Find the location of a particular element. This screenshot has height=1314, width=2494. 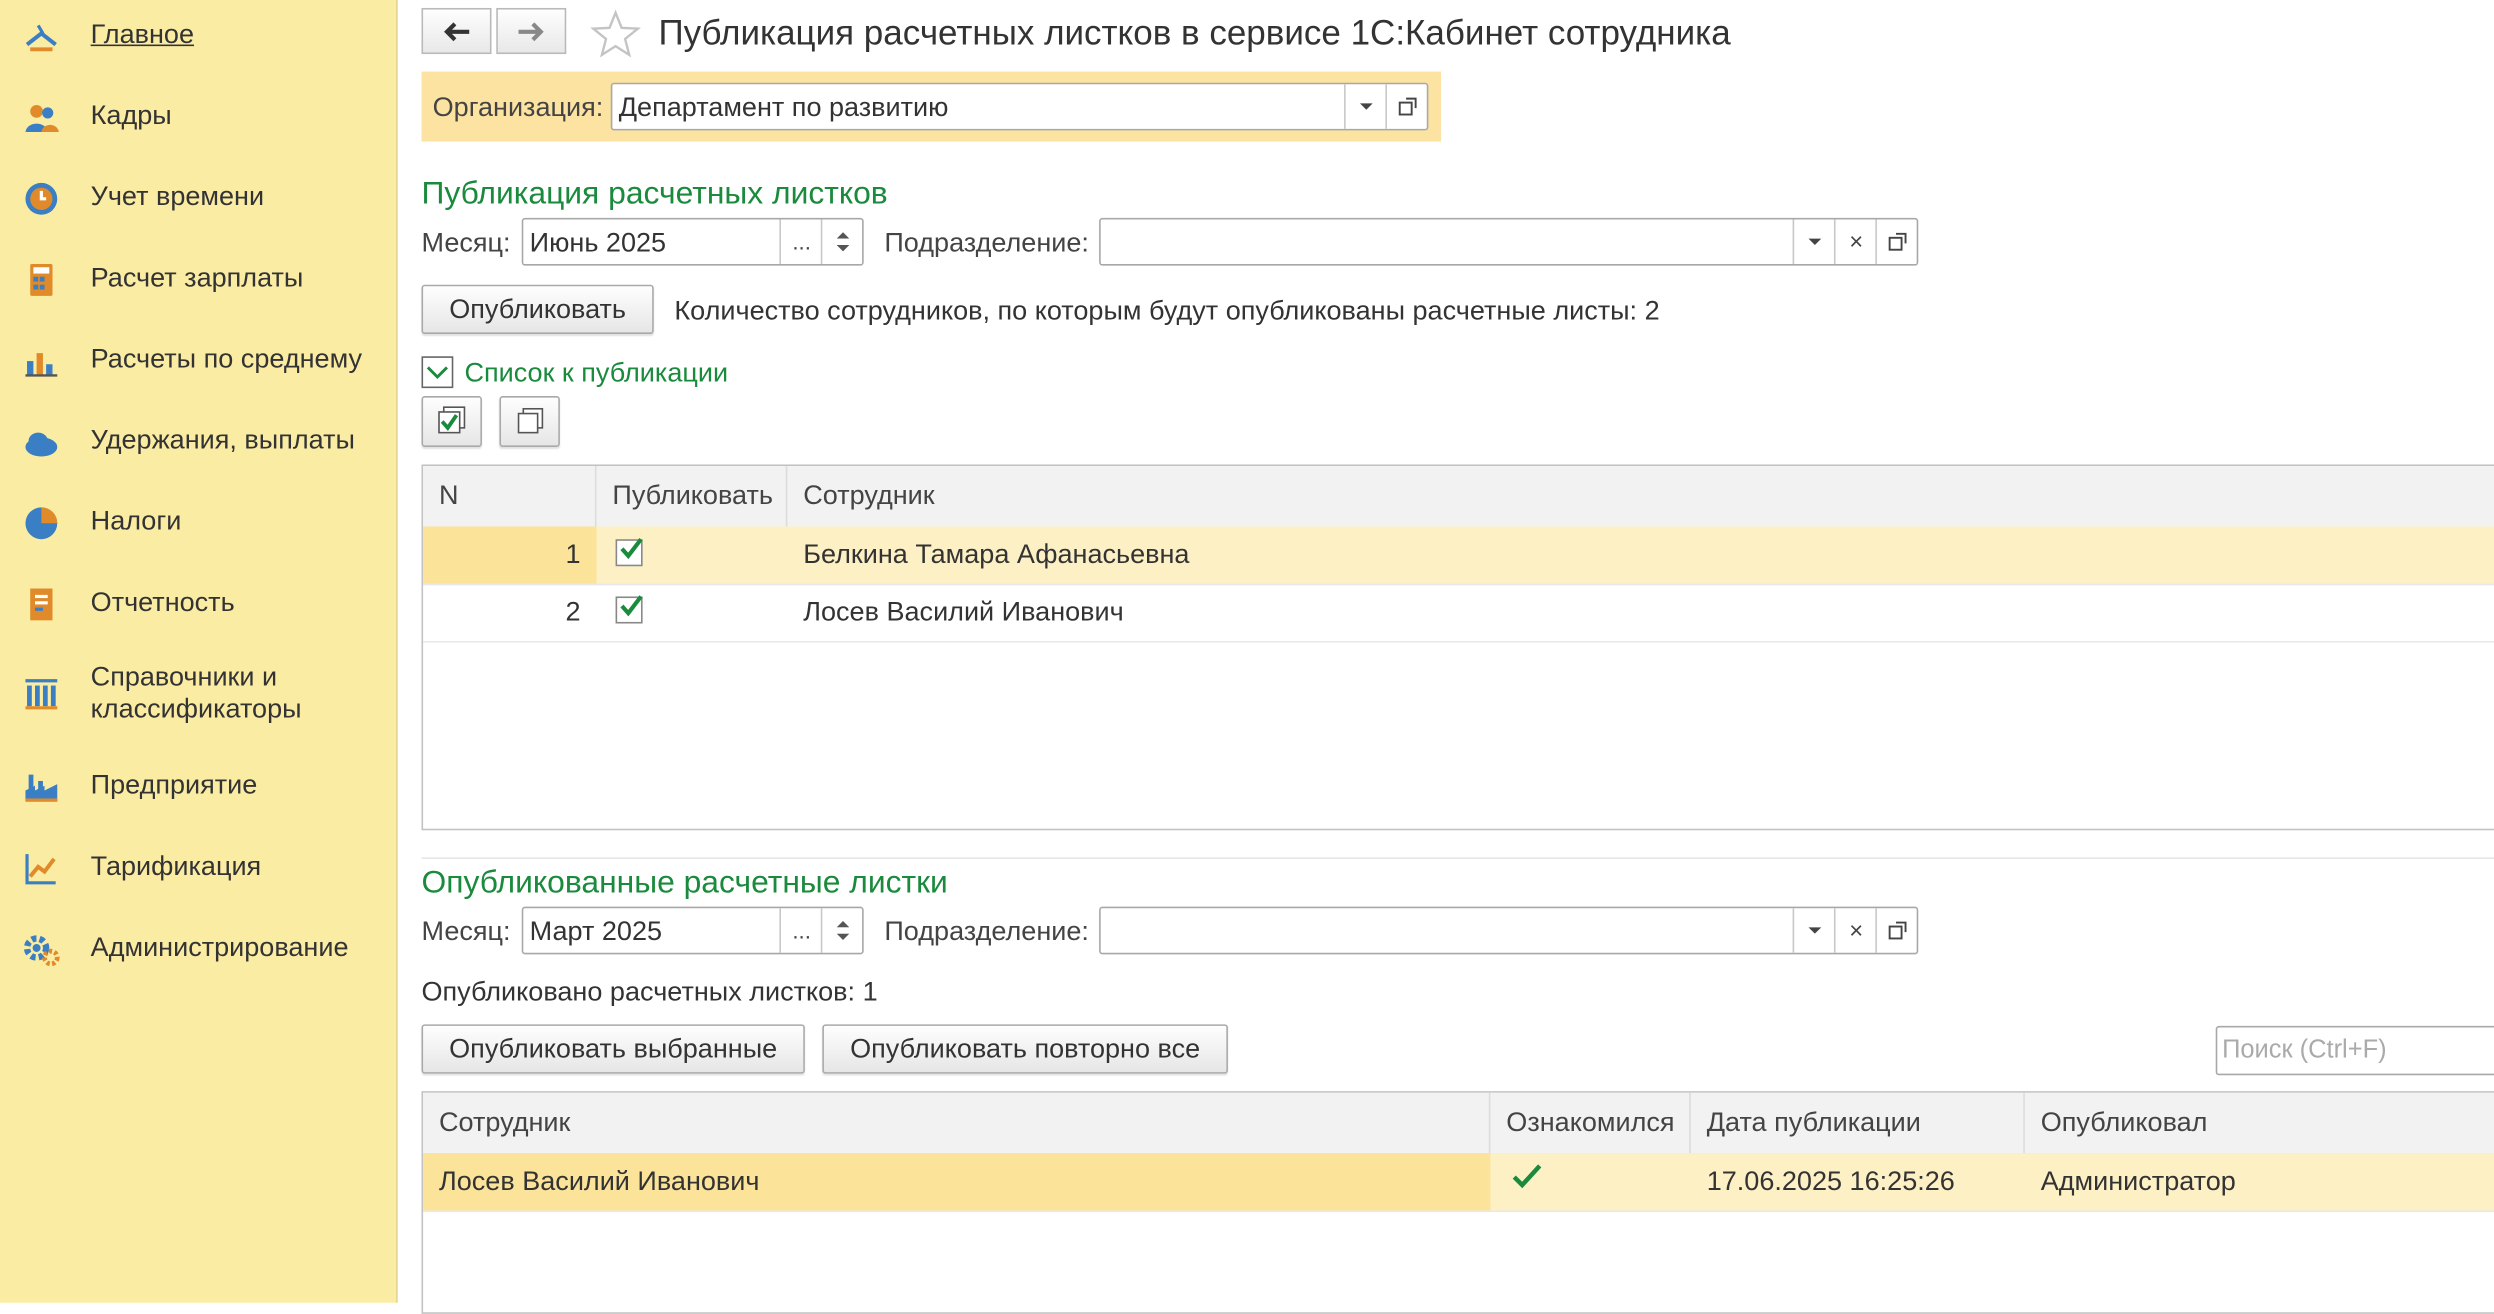

sidebar-item-catalogs: Справочники и классификаторы is located at coordinates (198, 695).